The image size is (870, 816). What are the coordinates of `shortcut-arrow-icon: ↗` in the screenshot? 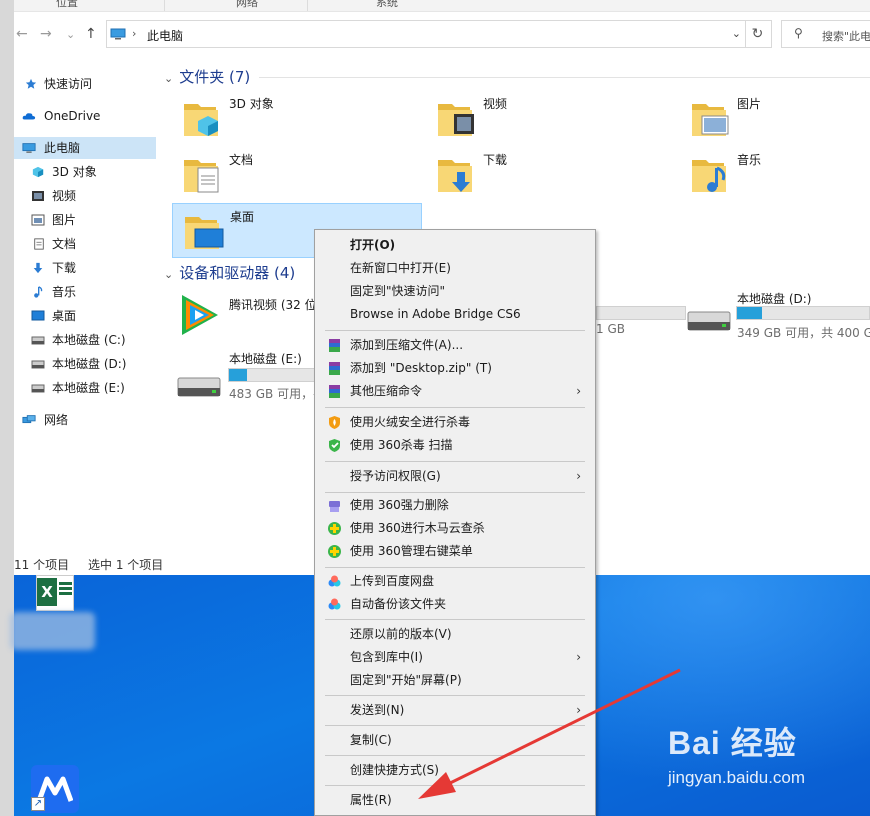 It's located at (38, 804).